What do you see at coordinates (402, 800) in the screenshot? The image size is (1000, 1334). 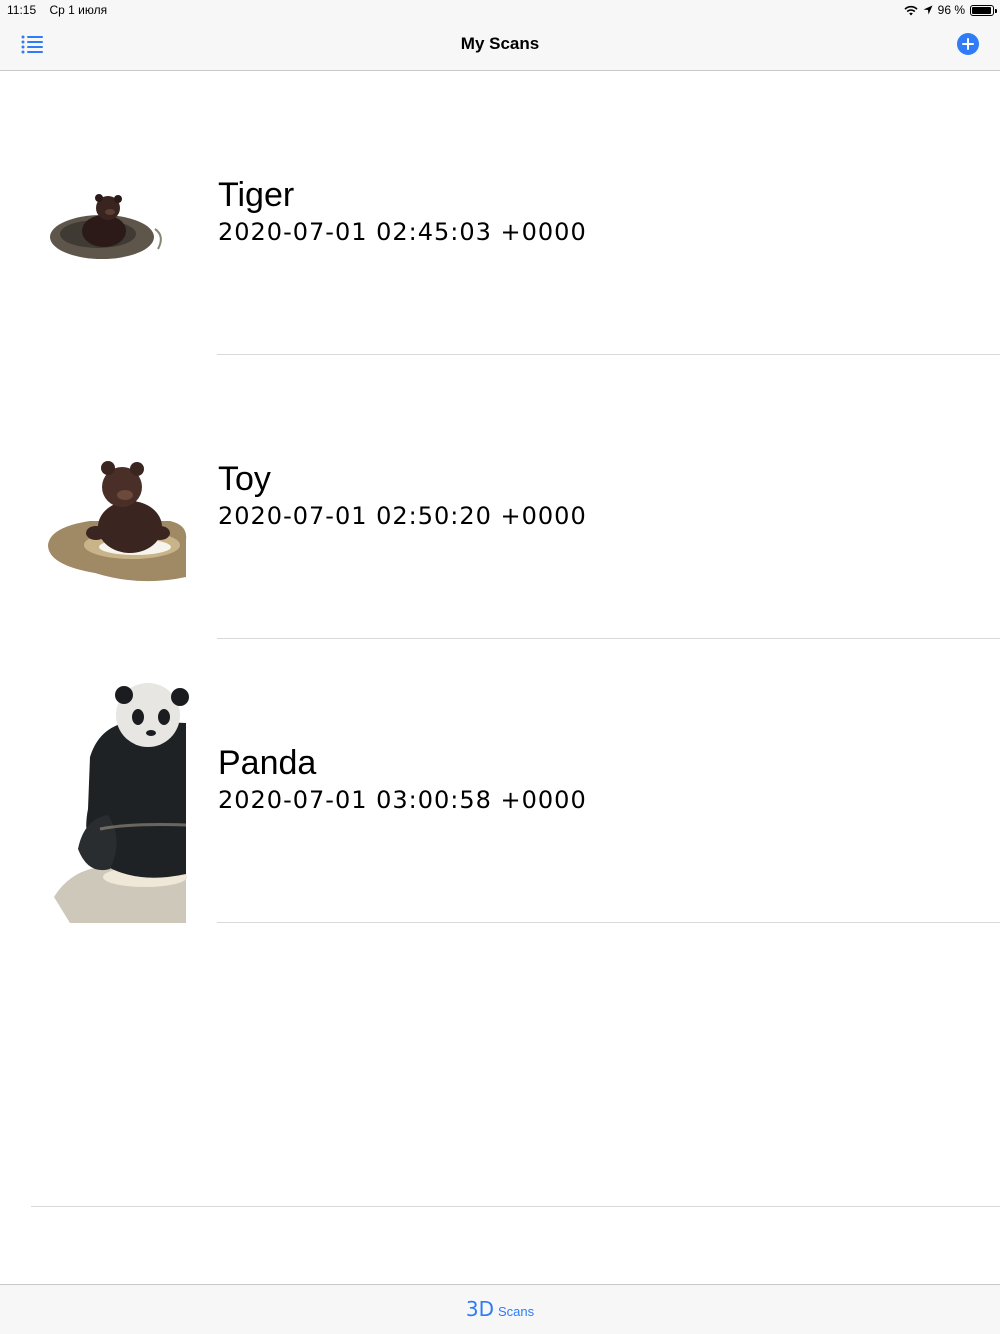 I see `scan-date: 2020-07-01 03:00:58 +0000` at bounding box center [402, 800].